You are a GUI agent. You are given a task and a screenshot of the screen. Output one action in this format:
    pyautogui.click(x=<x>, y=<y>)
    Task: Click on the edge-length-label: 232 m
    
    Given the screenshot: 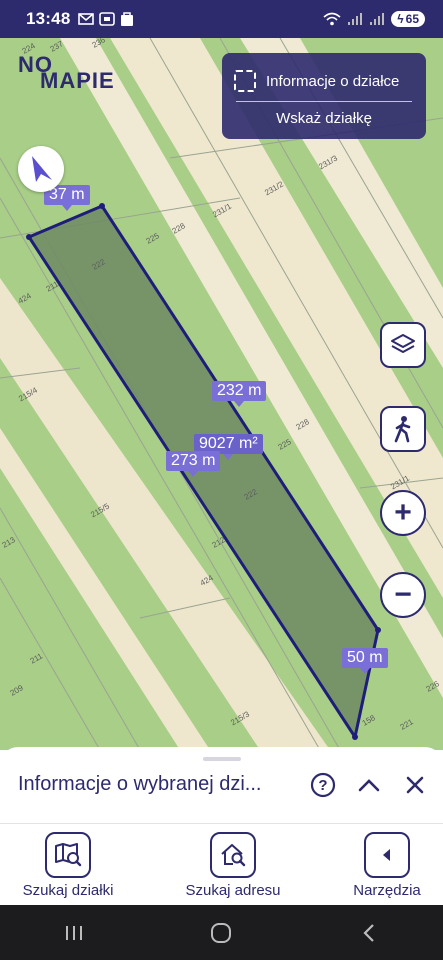 What is the action you would take?
    pyautogui.click(x=239, y=394)
    